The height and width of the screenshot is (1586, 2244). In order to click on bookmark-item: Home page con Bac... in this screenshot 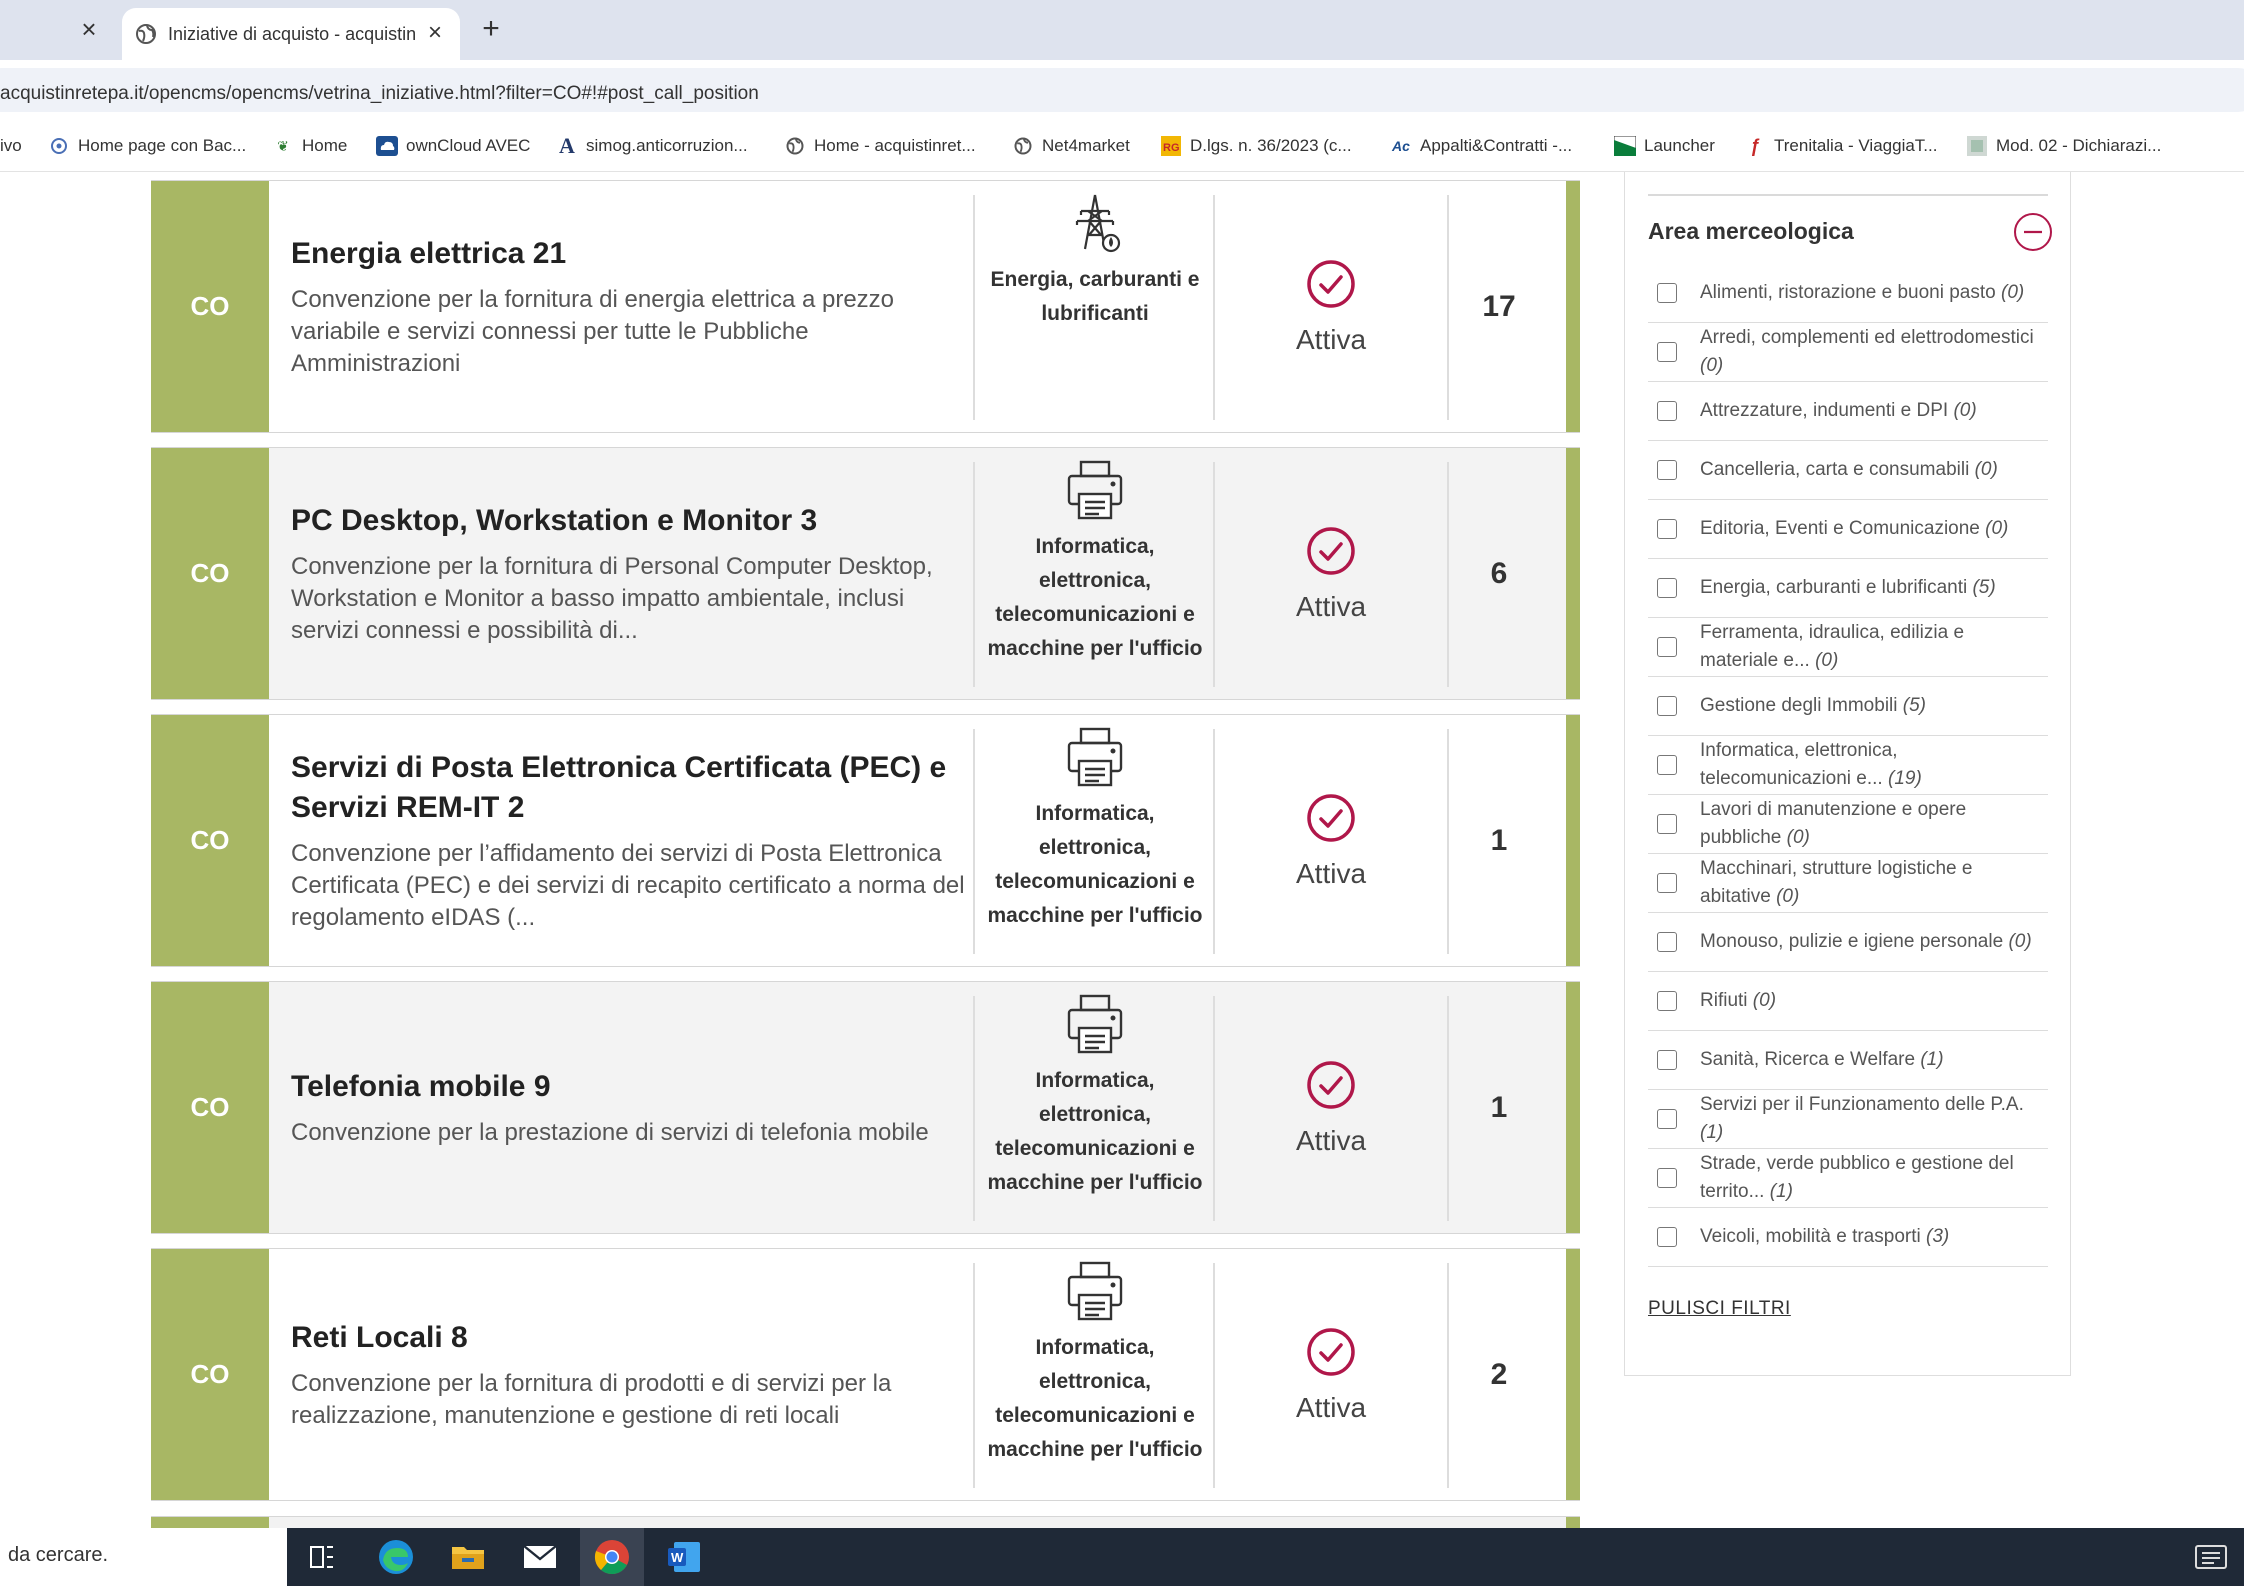, I will do `click(147, 146)`.